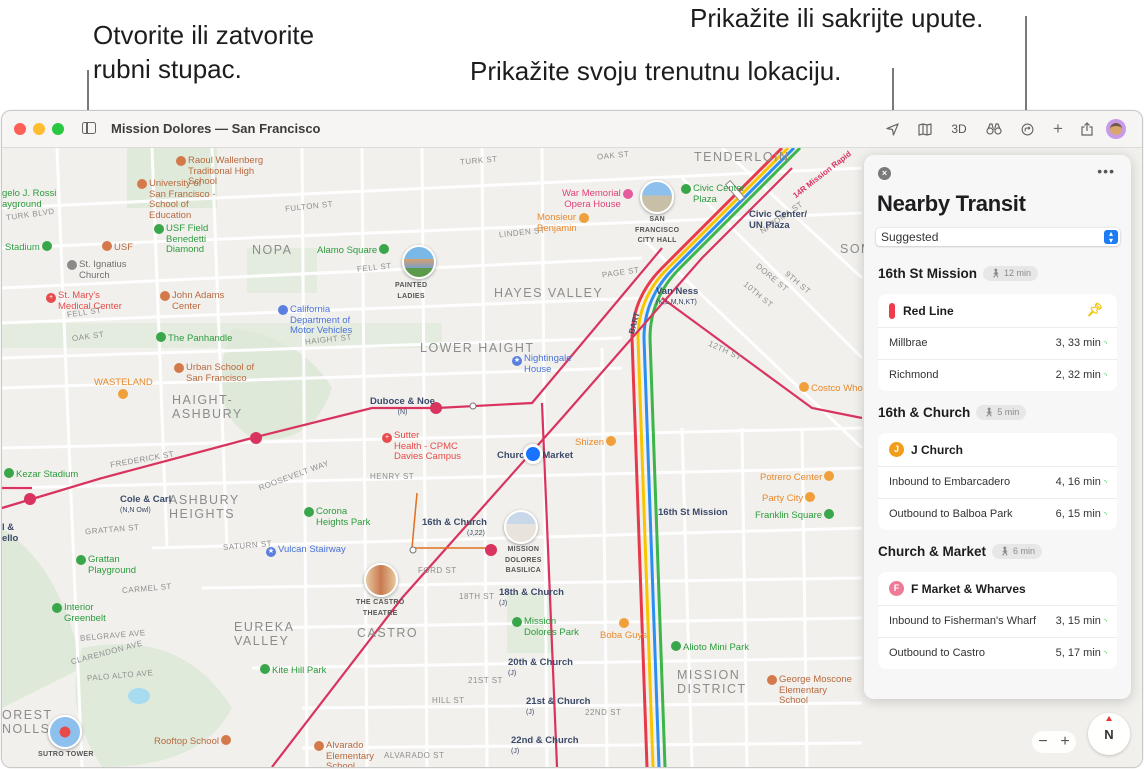 This screenshot has height=769, width=1144. I want to click on departure-row: Outbound to Balboa Park 6, 15 min ◝, so click(997, 514).